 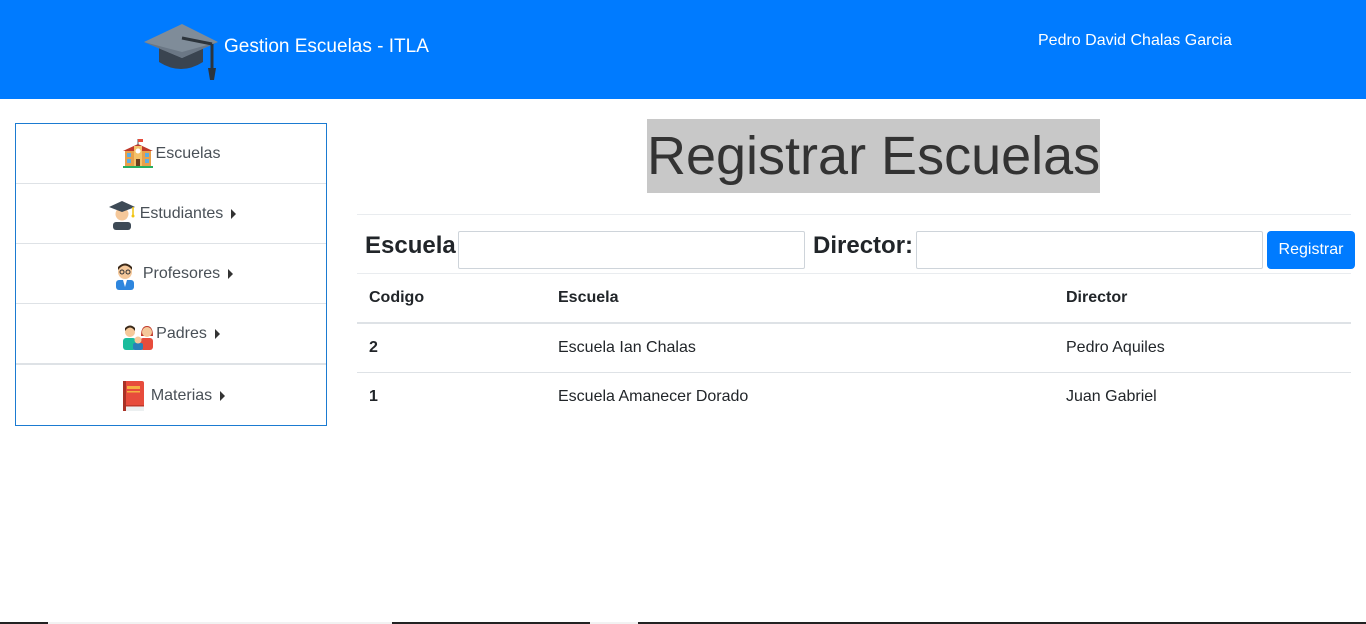 What do you see at coordinates (1111, 396) in the screenshot?
I see `cell-director: Juan Gabriel` at bounding box center [1111, 396].